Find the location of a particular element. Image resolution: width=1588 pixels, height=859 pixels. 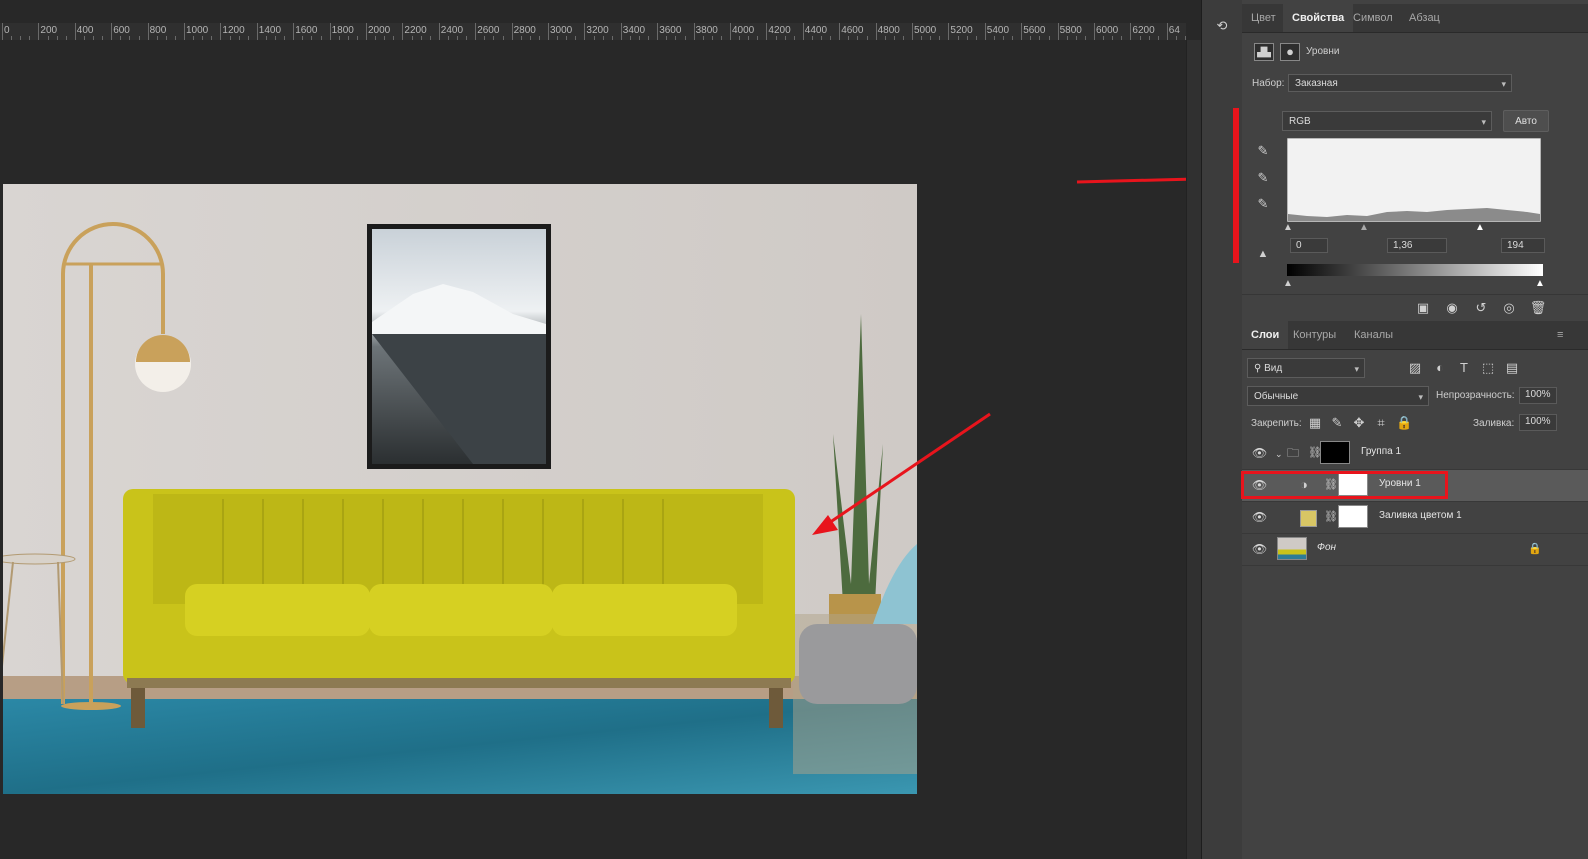

ruler-label: 4800 is located at coordinates (888, 30).